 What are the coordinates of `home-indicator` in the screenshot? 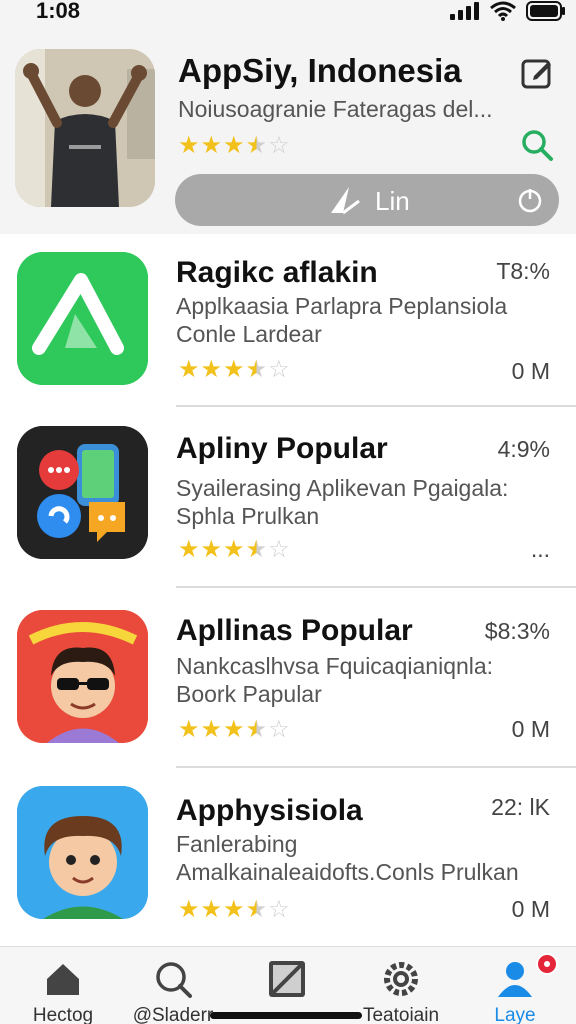 It's located at (286, 1015).